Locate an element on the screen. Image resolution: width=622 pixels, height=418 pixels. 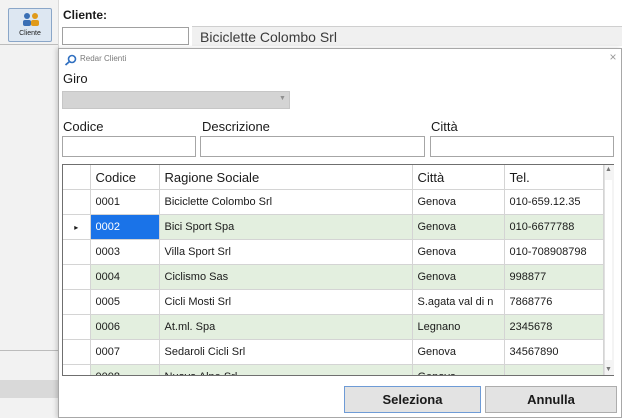
close-icon: × is located at coordinates (613, 57).